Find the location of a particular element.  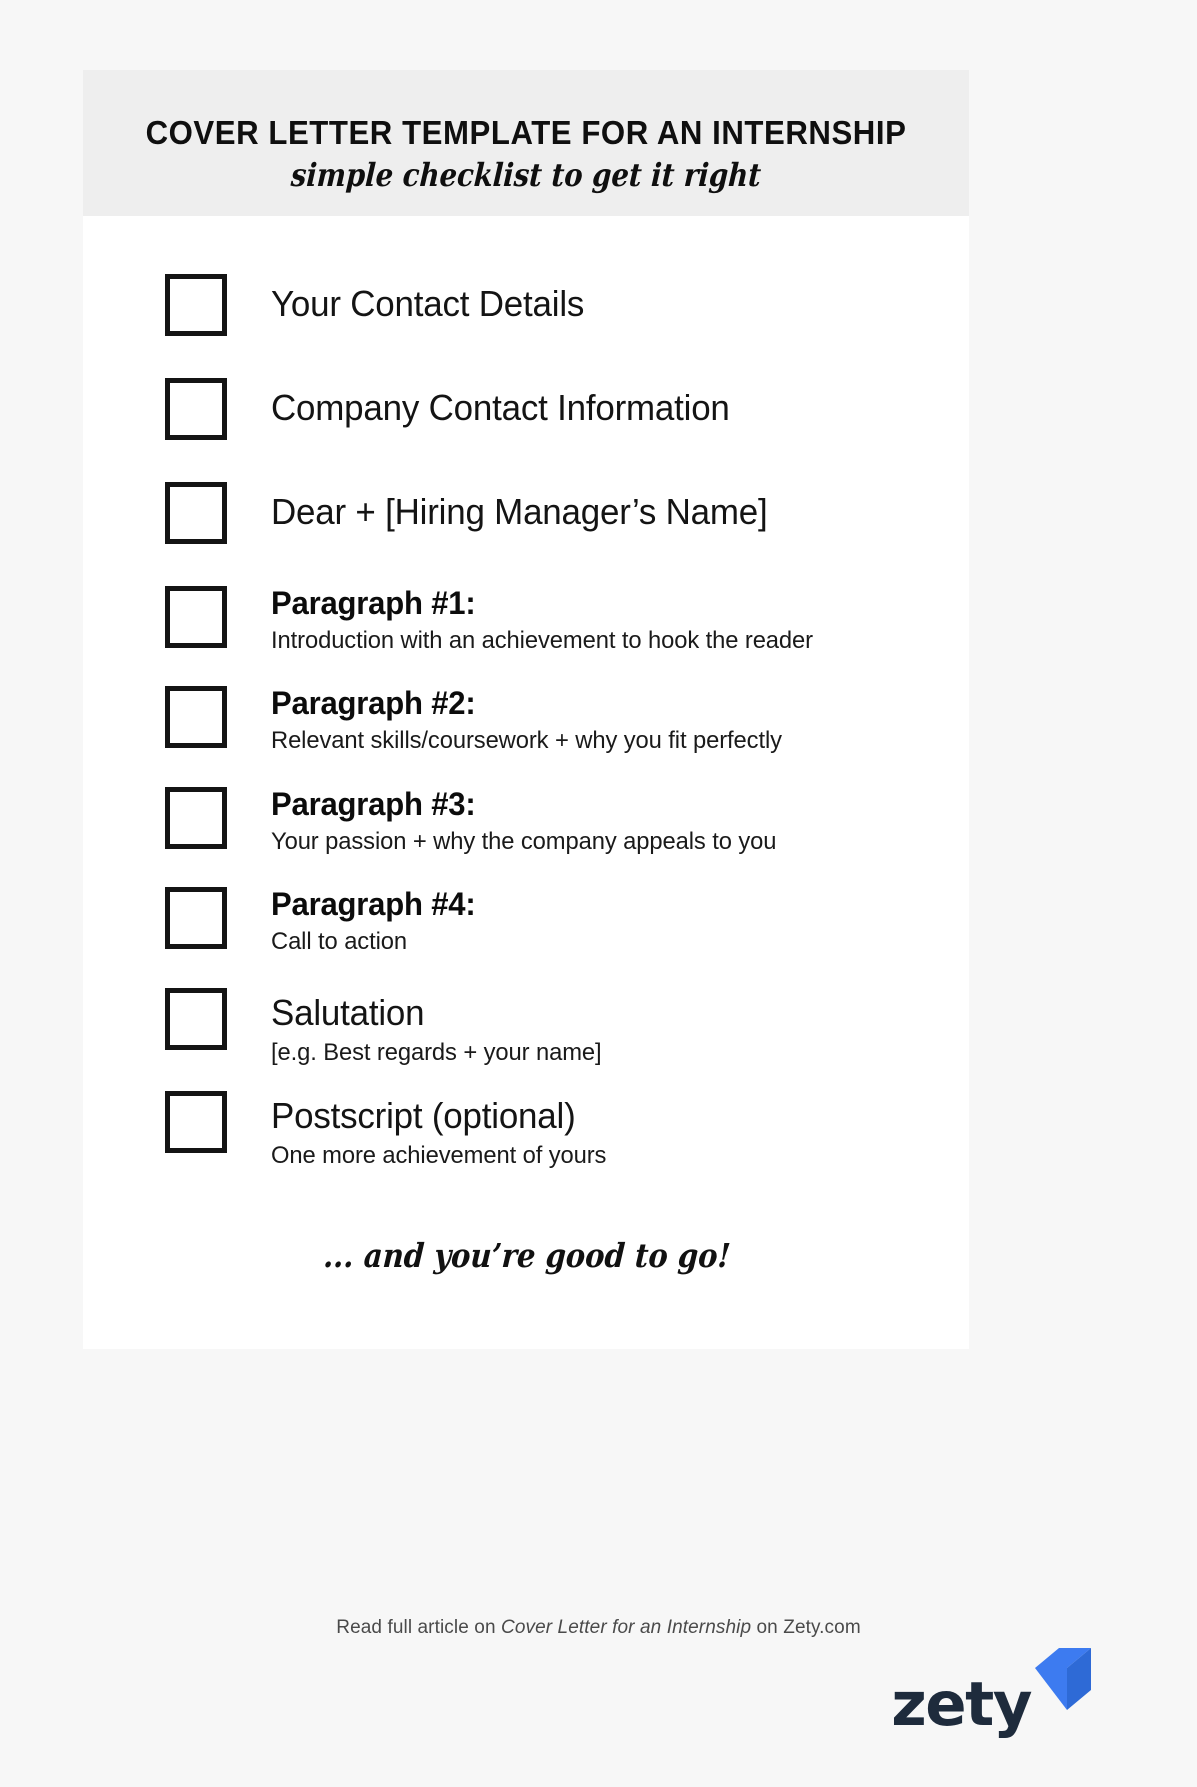

list-item: Dear + [Hiring Manager’s Name] is located at coordinates (526, 513).